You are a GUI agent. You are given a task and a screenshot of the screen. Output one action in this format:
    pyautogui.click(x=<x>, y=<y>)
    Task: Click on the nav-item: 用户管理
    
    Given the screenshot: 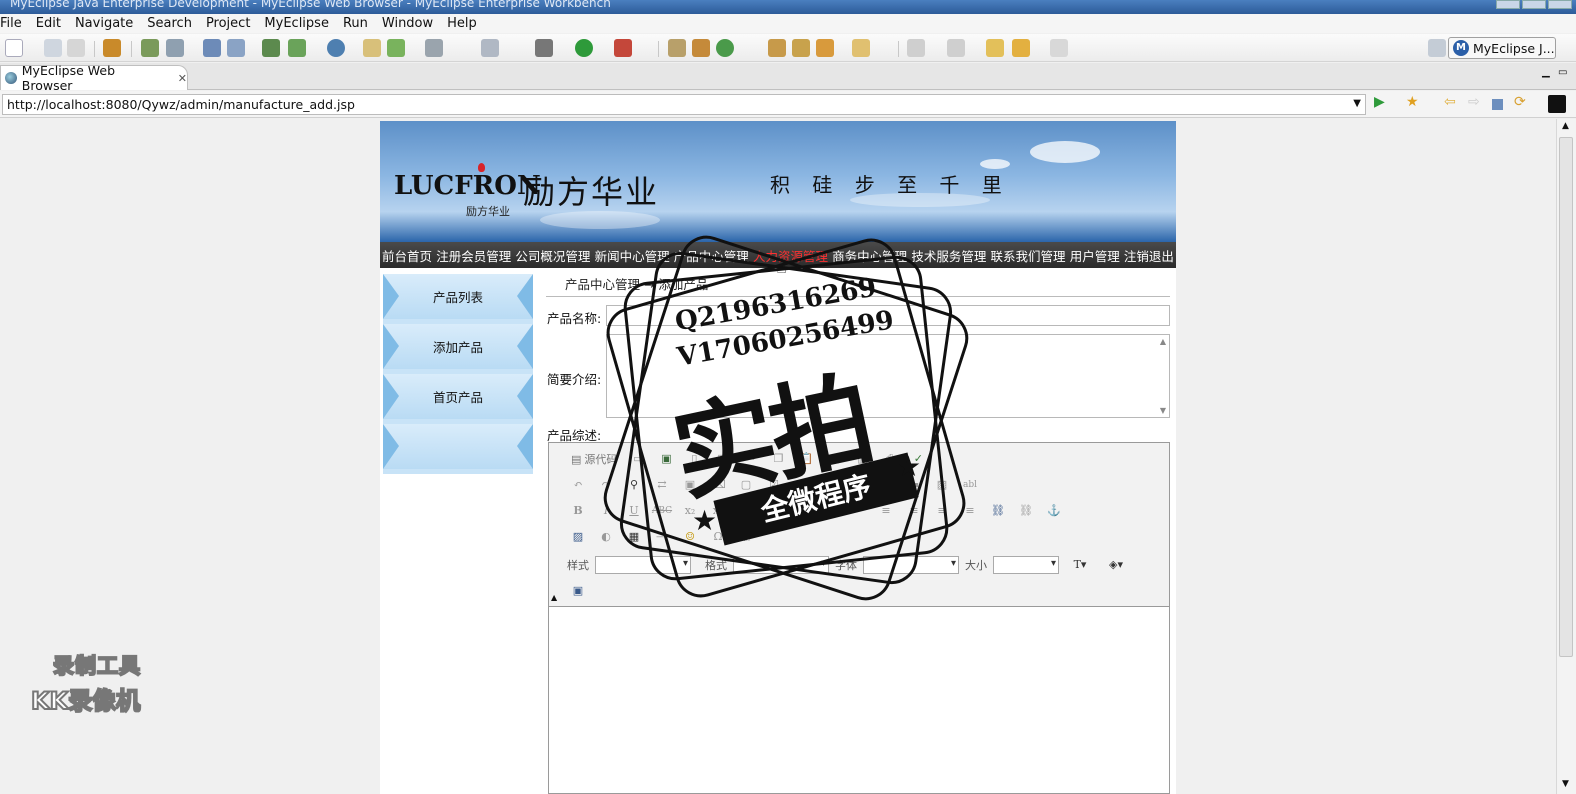 What is the action you would take?
    pyautogui.click(x=1095, y=255)
    